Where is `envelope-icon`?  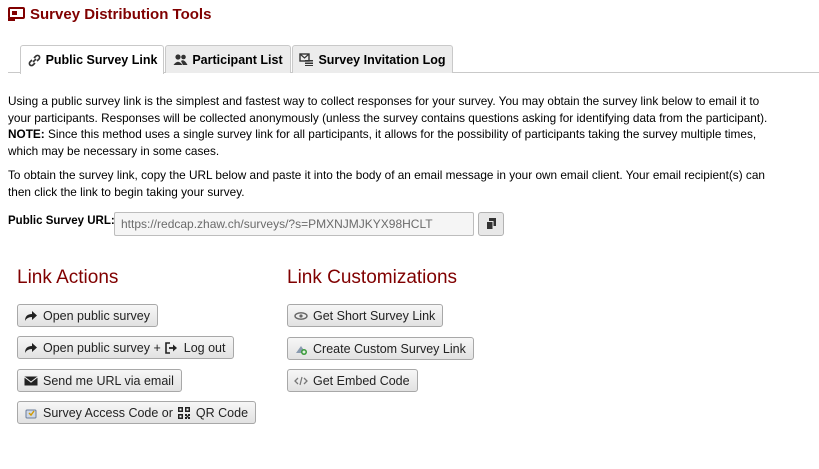
envelope-icon is located at coordinates (31, 380).